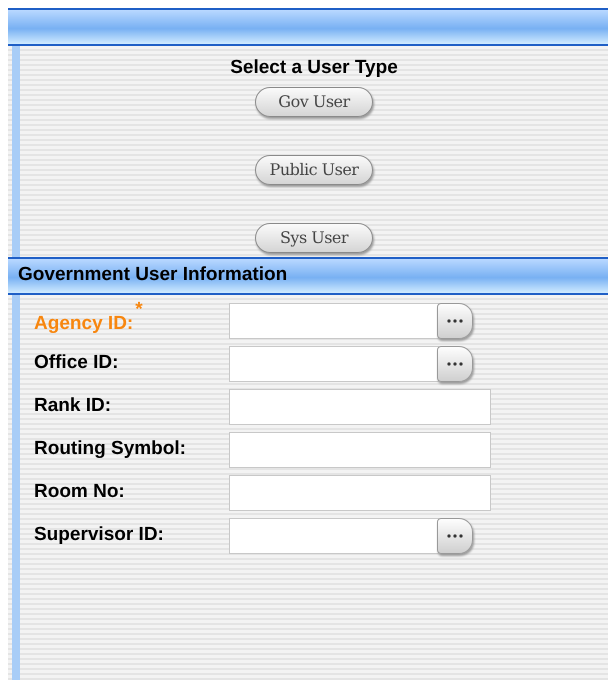 This screenshot has width=608, height=680. I want to click on section-title: Government User Information, so click(153, 275).